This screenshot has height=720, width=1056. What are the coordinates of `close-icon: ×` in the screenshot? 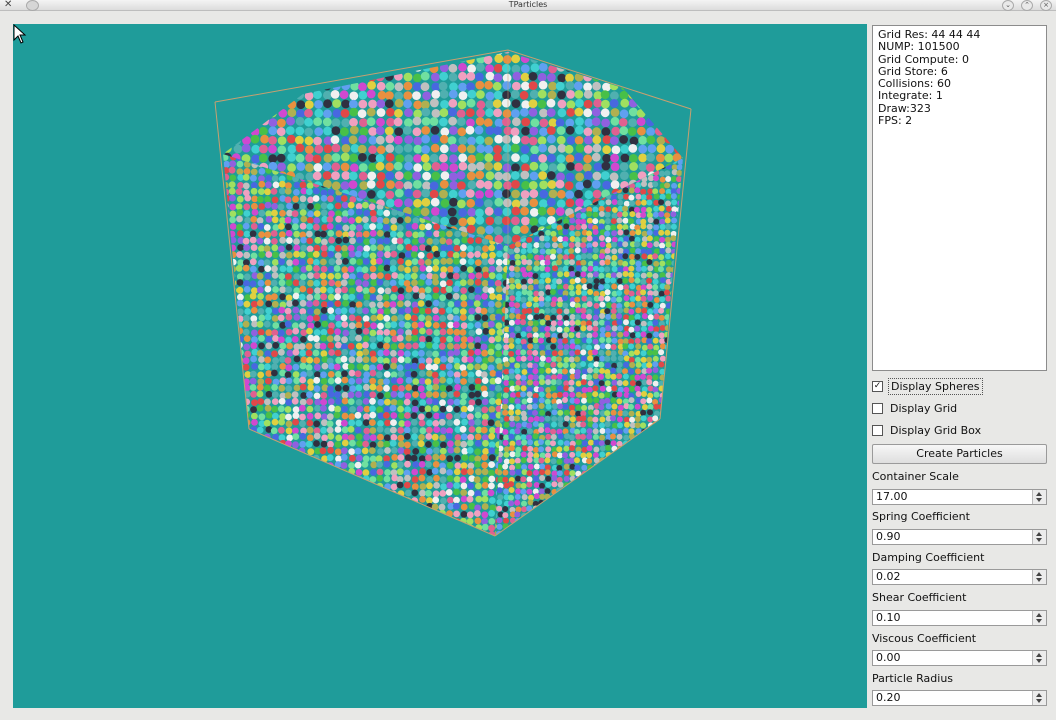 It's located at (1046, 5).